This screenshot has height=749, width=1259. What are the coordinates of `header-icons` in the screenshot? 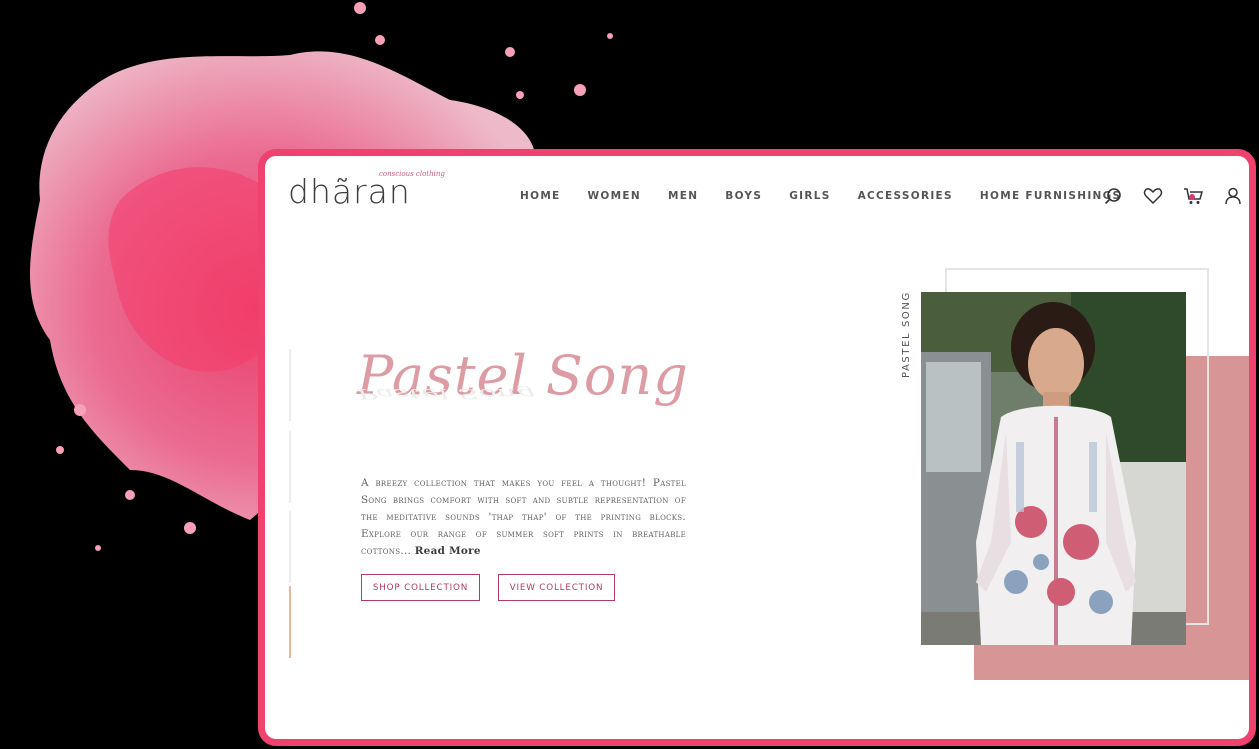 It's located at (1173, 196).